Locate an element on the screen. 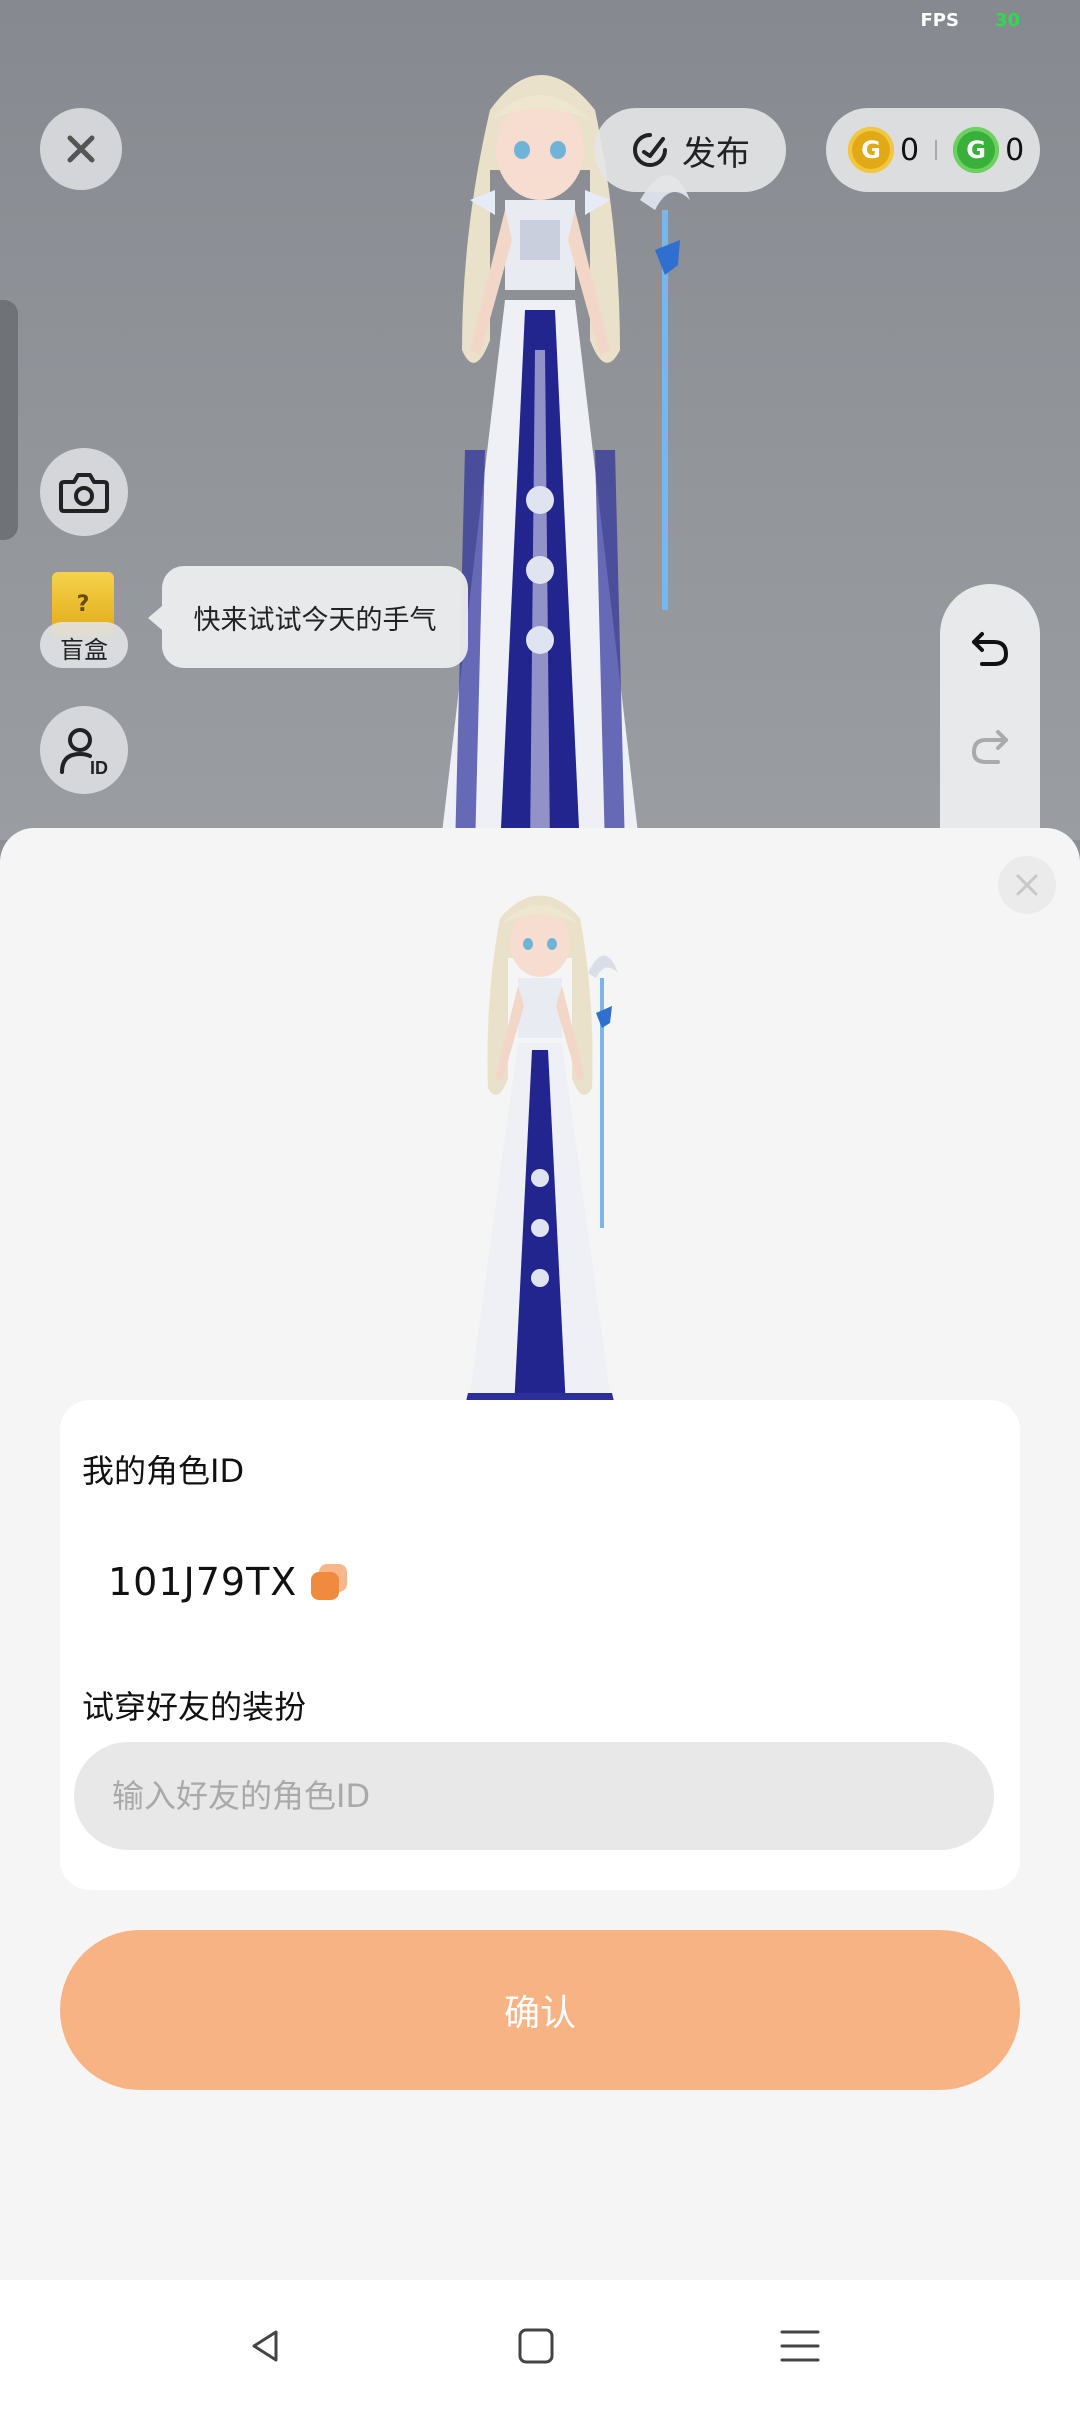  publish-button: 发布 is located at coordinates (690, 150).